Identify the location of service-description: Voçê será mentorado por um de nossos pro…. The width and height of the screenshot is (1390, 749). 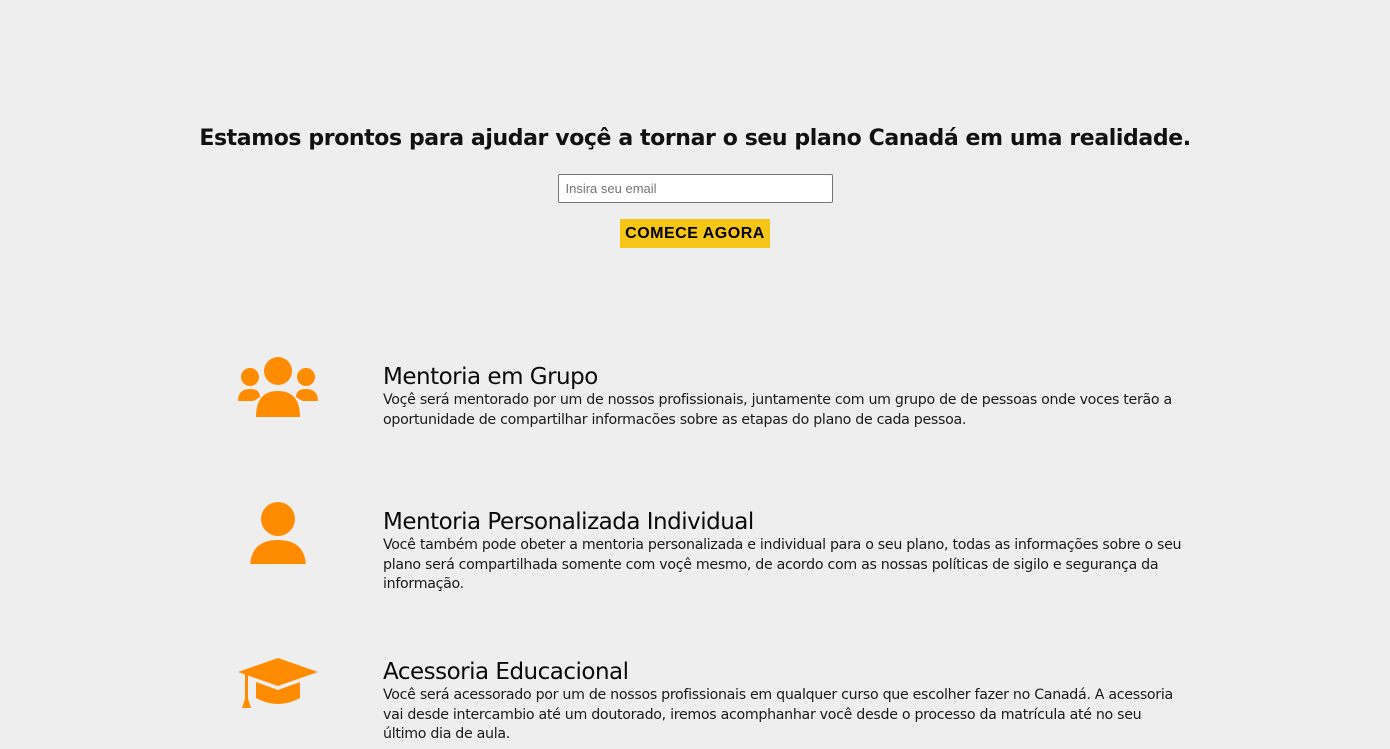
(777, 410).